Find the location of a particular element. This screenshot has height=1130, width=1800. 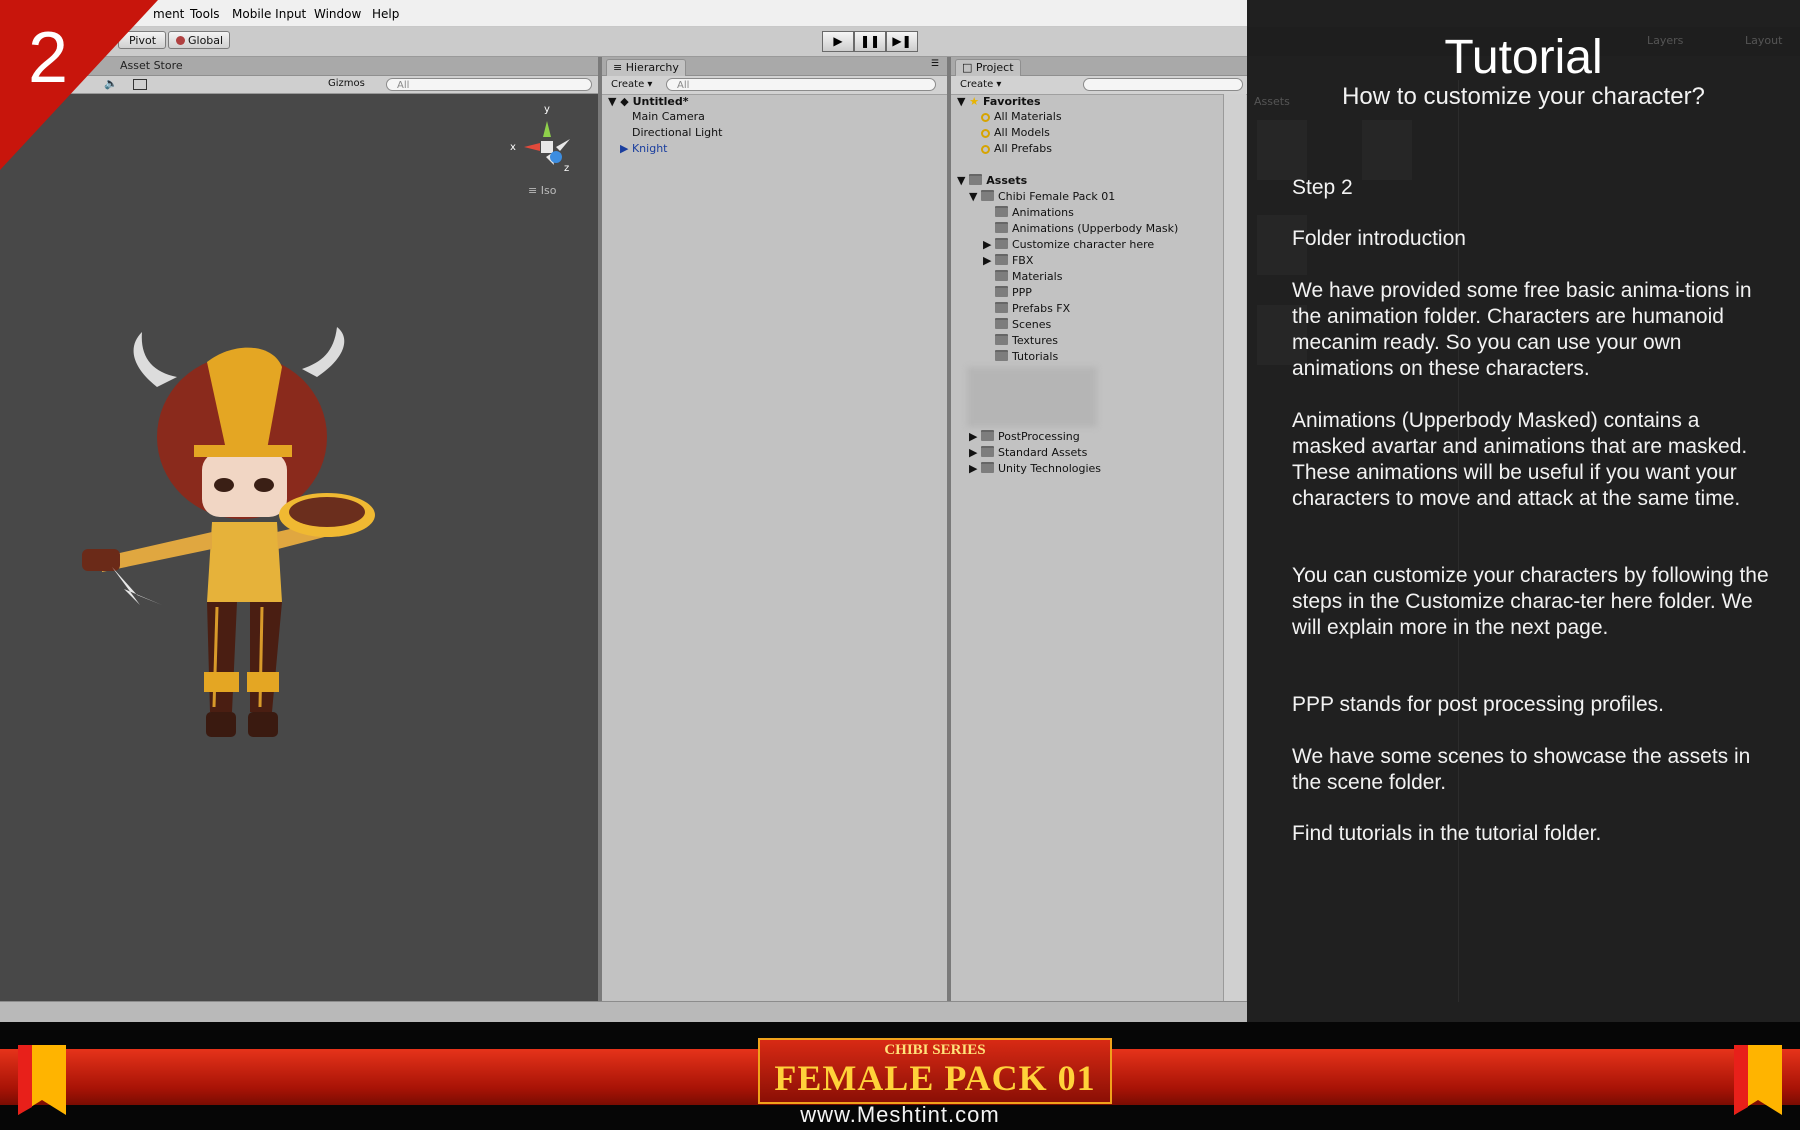

project-scrollbar is located at coordinates (1234, 547).